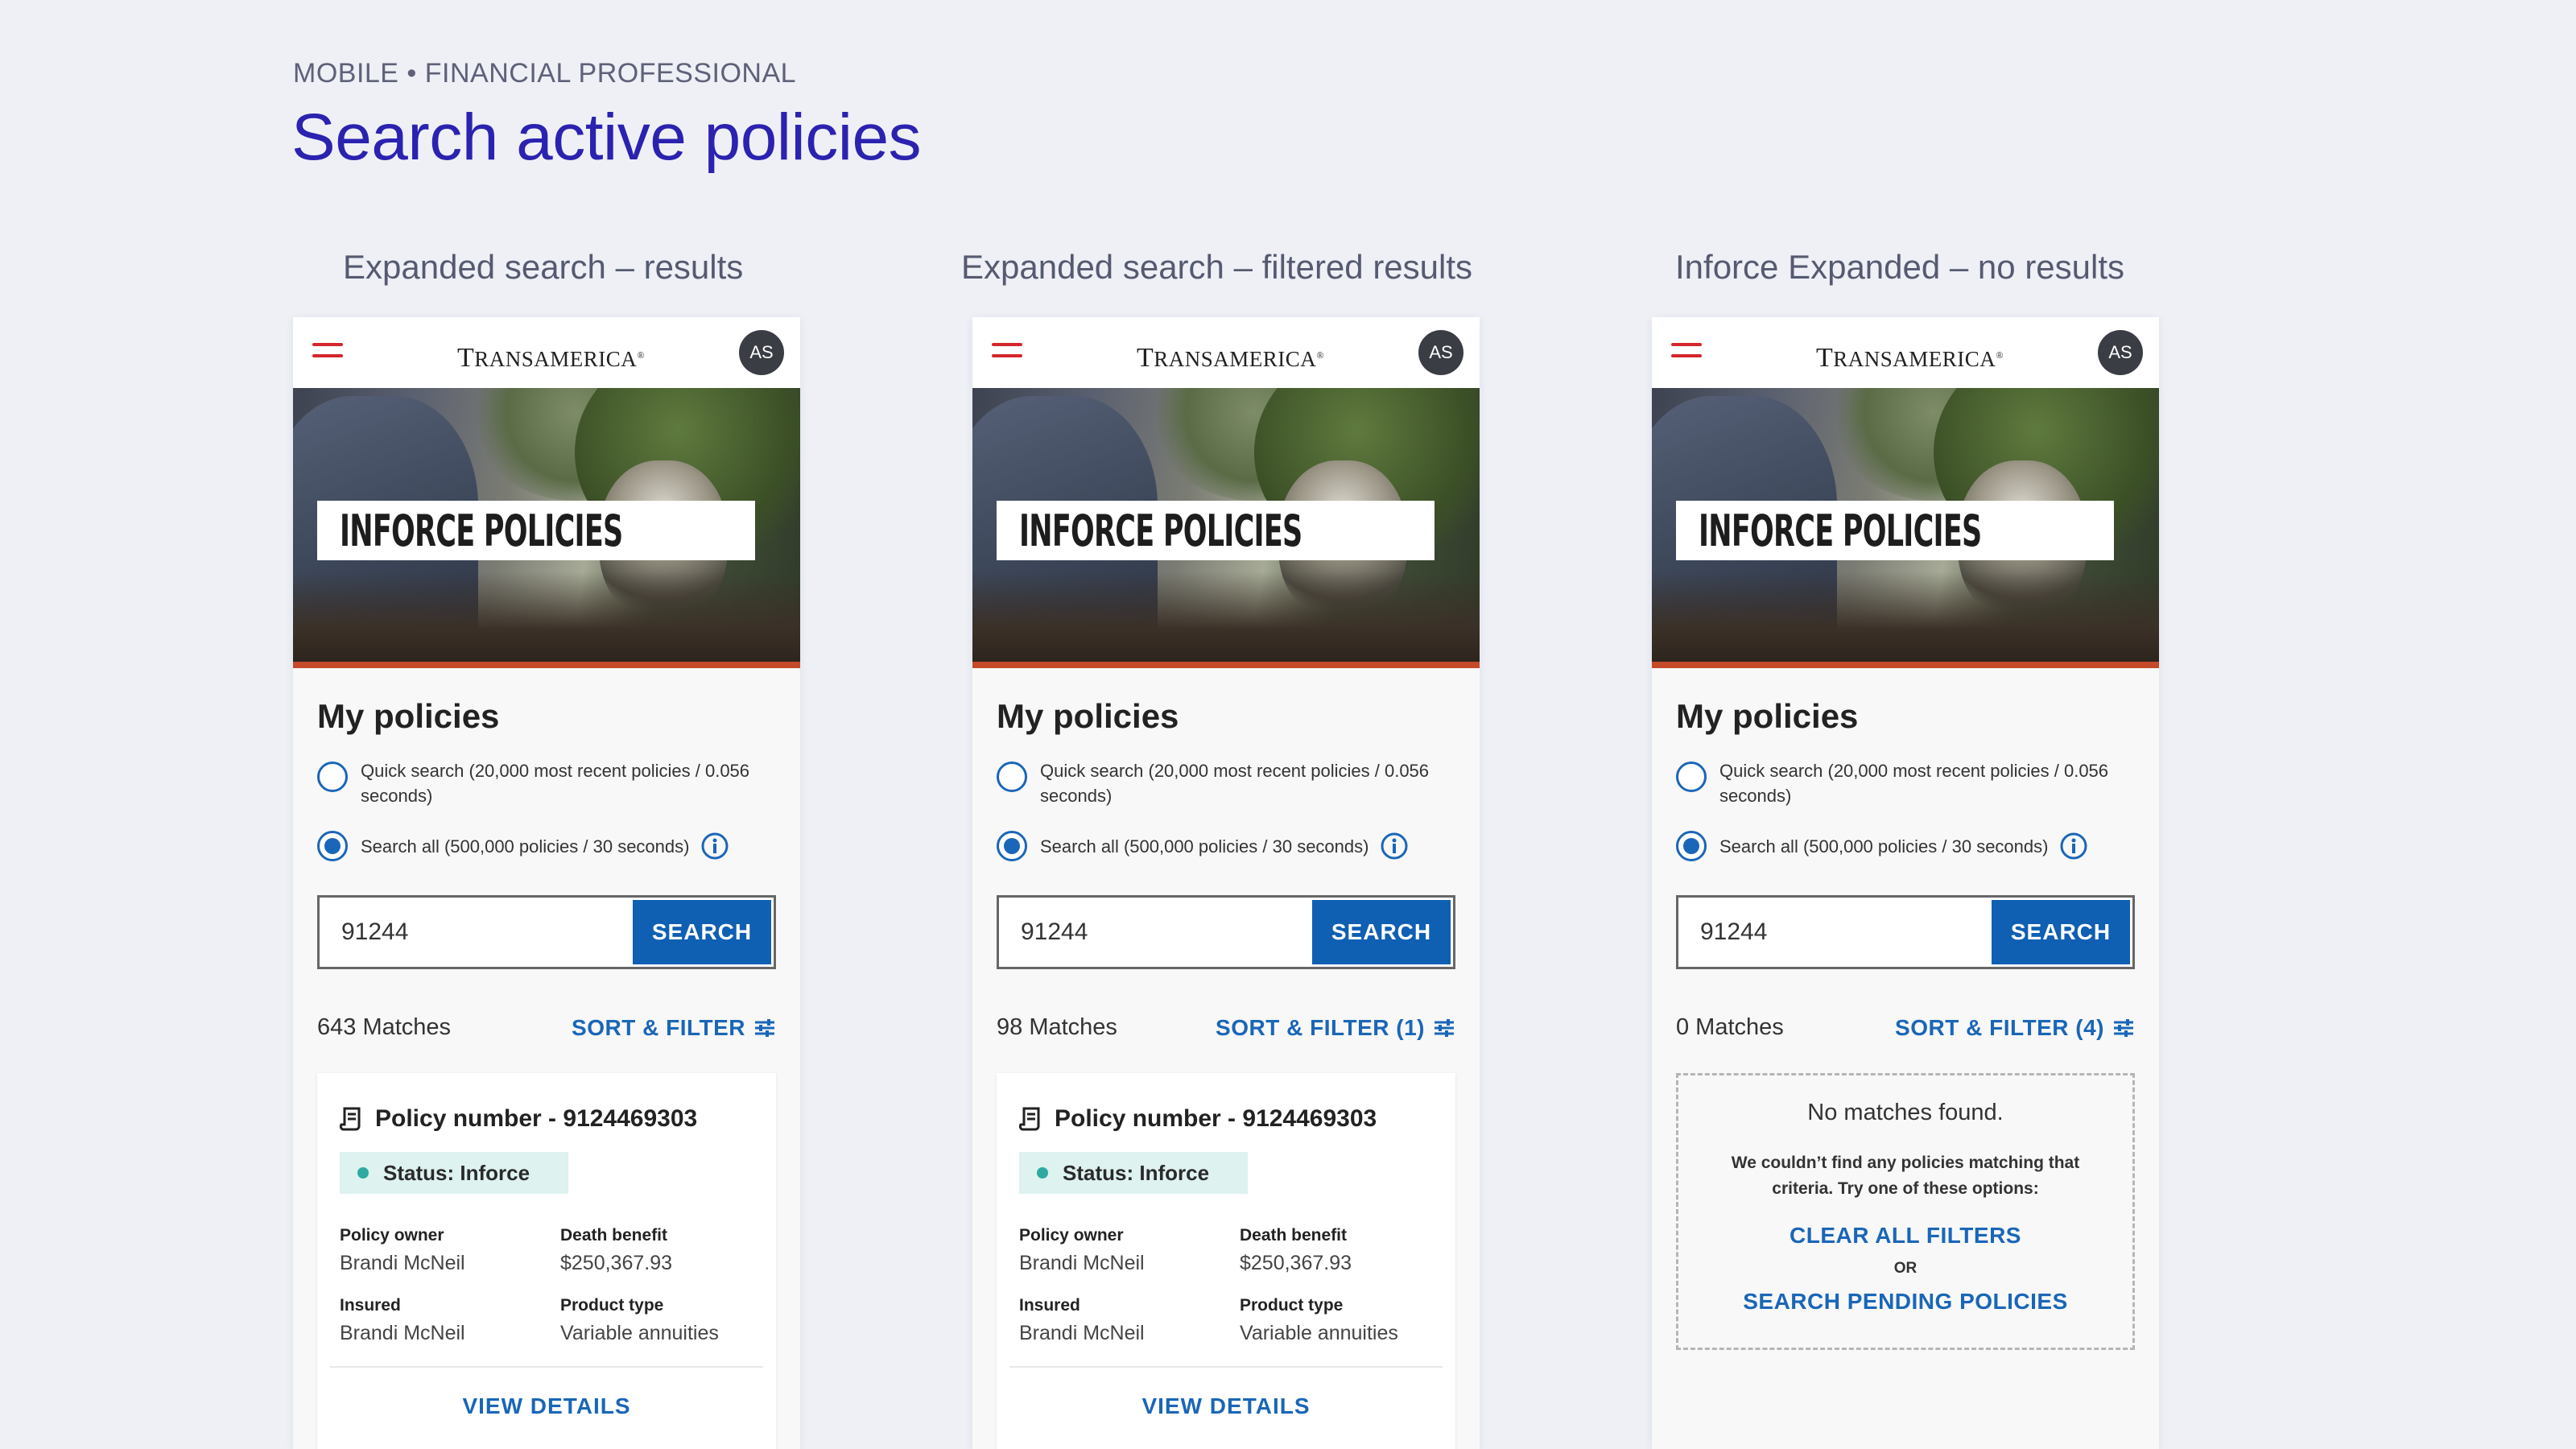 The image size is (2576, 1449). Describe the element at coordinates (1730, 1027) in the screenshot. I see `matches-count: 0 Matches` at that location.